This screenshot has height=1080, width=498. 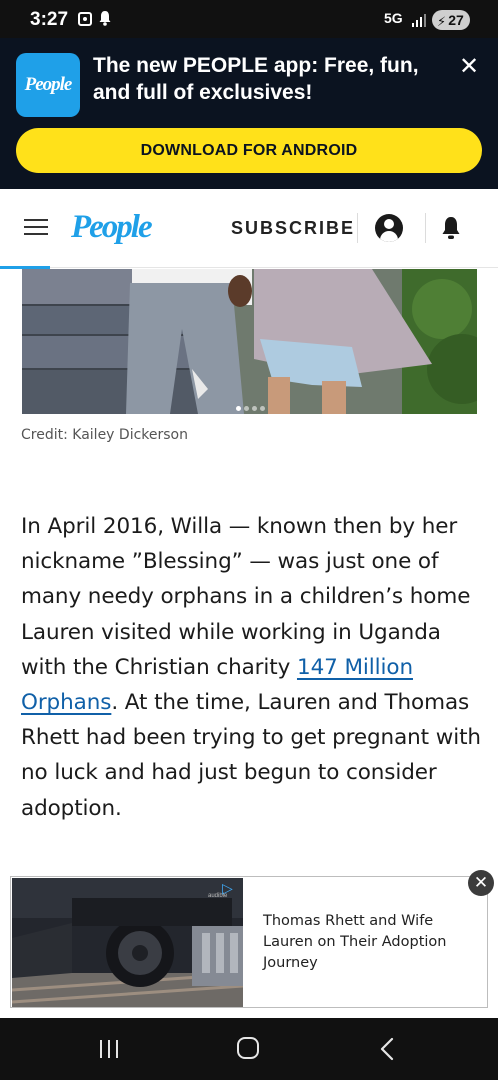 What do you see at coordinates (109, 1049) in the screenshot?
I see `recents-icon` at bounding box center [109, 1049].